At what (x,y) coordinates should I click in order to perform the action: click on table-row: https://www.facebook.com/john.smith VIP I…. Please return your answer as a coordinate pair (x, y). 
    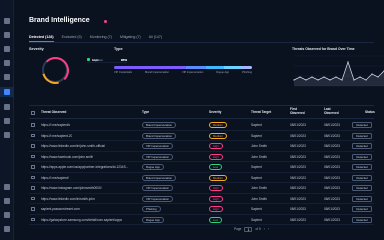
    Looking at the image, I should click on (201, 157).